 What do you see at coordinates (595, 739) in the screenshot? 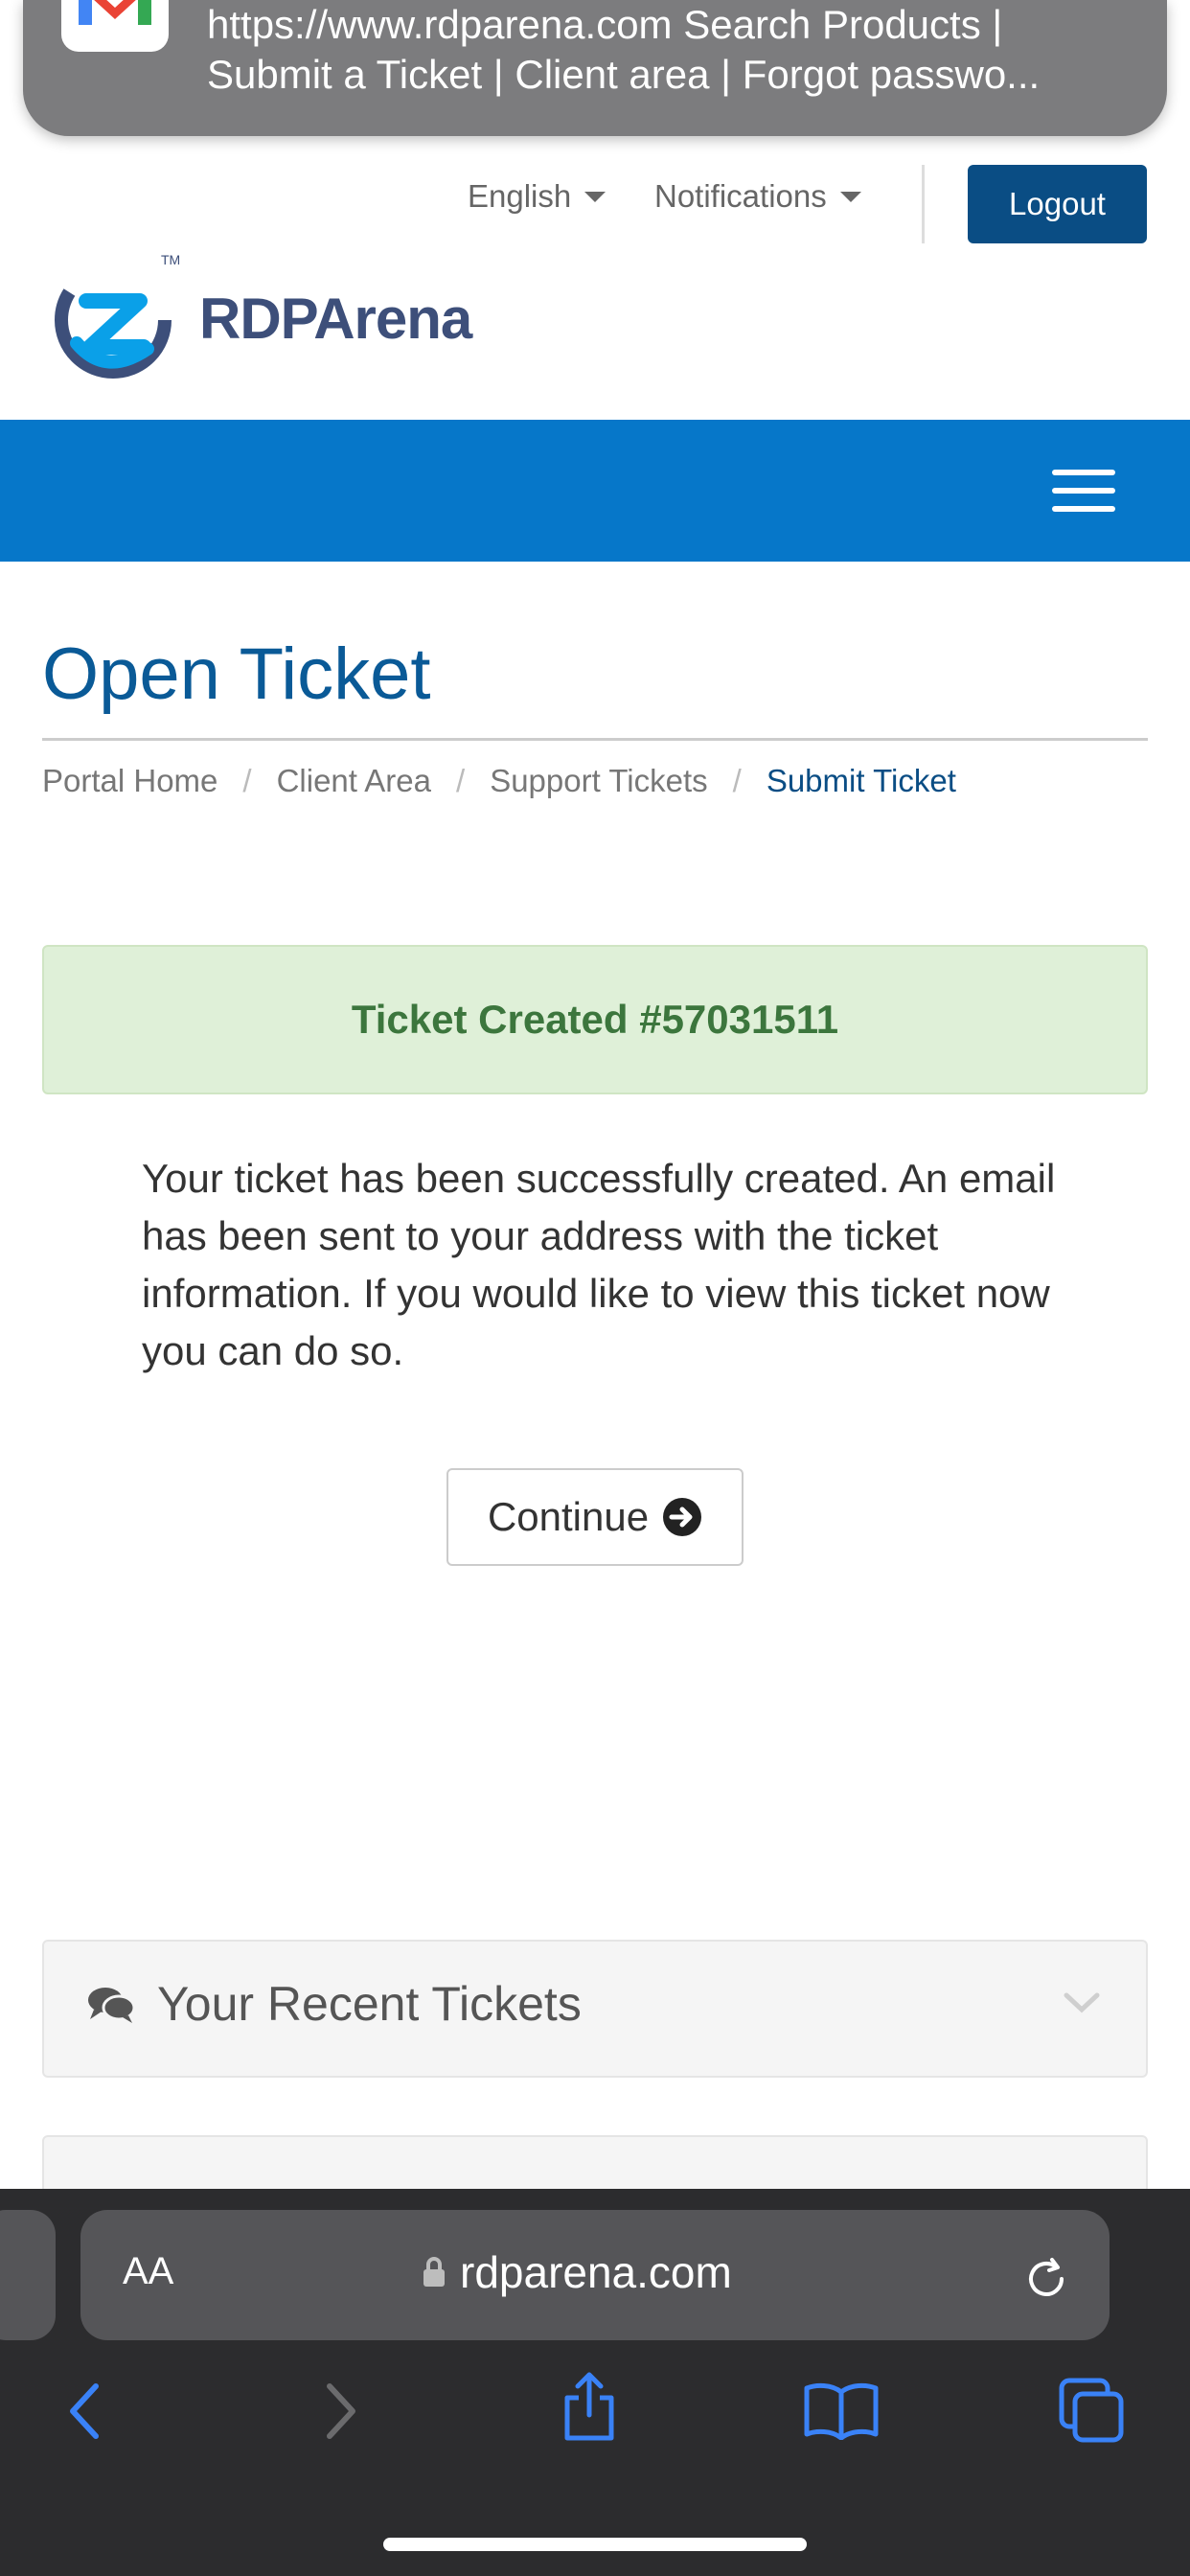
I see `title-divider` at bounding box center [595, 739].